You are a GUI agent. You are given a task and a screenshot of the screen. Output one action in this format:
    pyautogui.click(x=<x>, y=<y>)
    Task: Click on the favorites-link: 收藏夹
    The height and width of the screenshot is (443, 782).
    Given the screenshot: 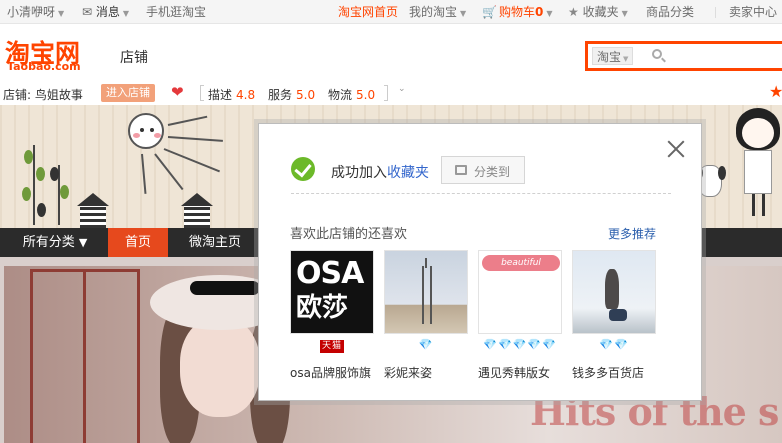 What is the action you would take?
    pyautogui.click(x=408, y=173)
    